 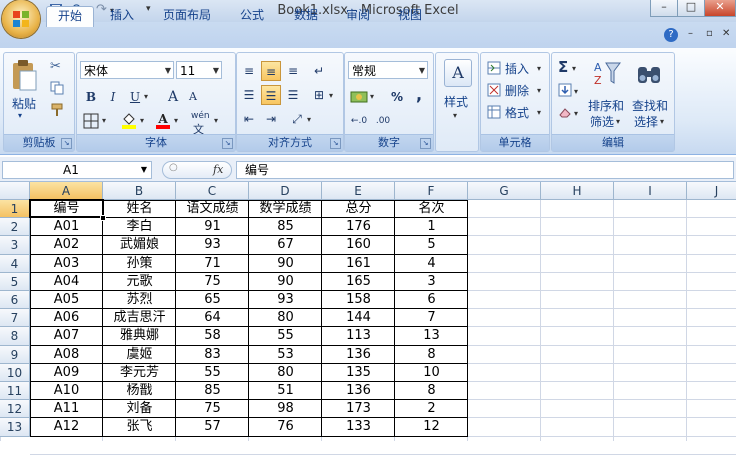 What do you see at coordinates (285, 300) in the screenshot?
I see `table-cell: 93` at bounding box center [285, 300].